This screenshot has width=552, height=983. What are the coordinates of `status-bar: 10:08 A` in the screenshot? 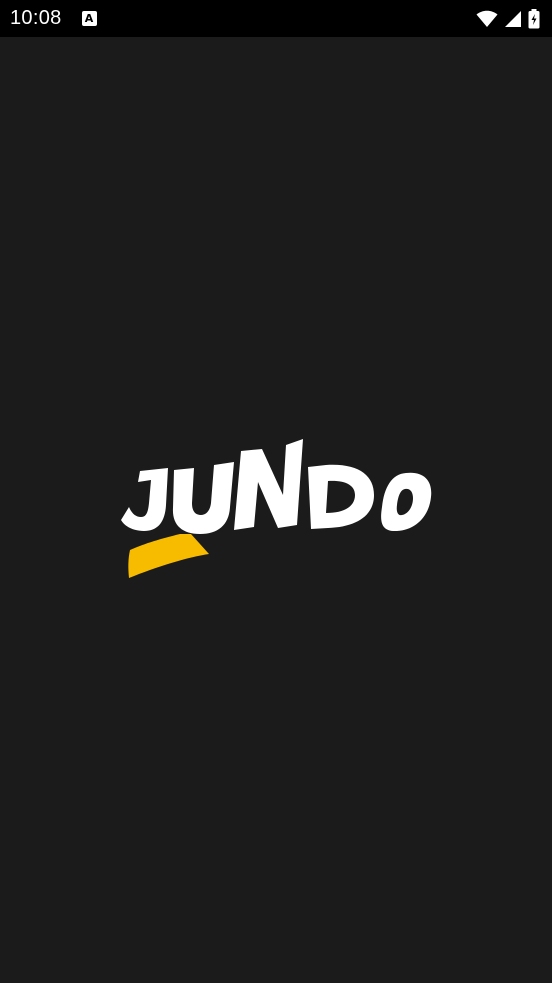 It's located at (276, 18).